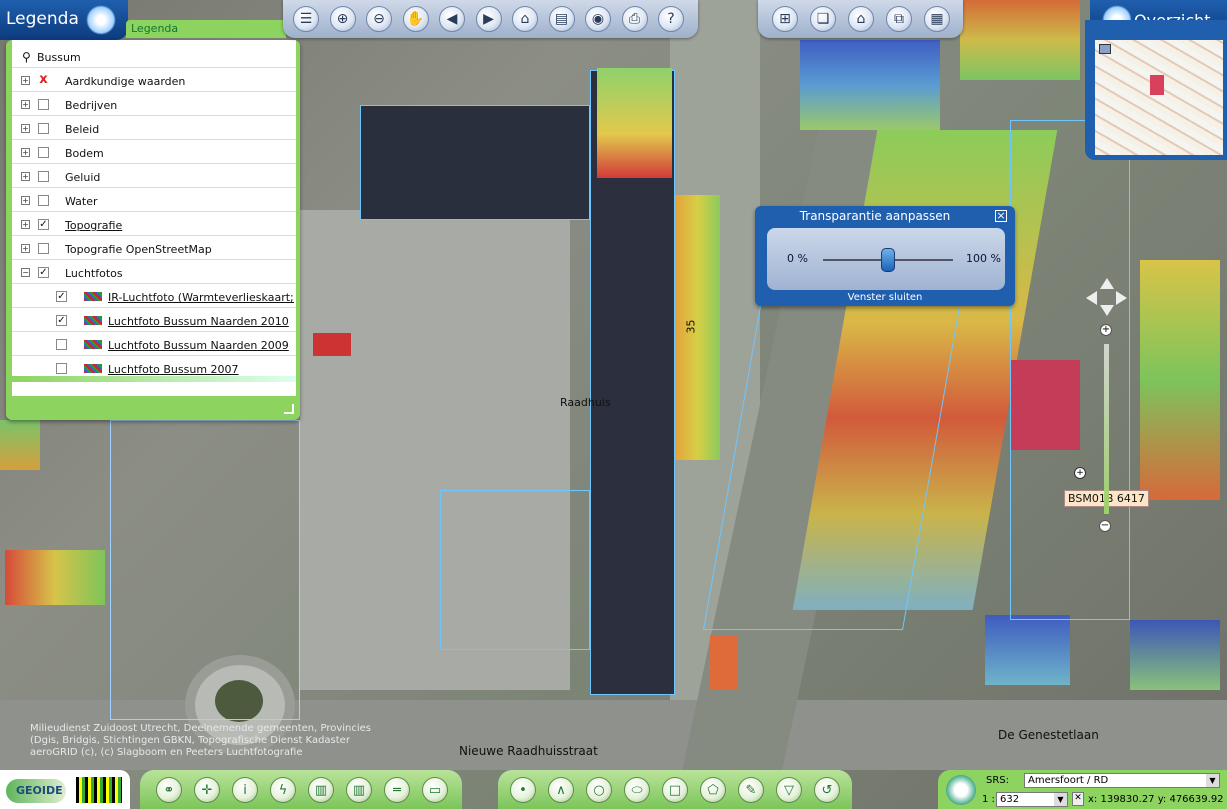  What do you see at coordinates (713, 790) in the screenshot?
I see `pentagon-icon: ⬠` at bounding box center [713, 790].